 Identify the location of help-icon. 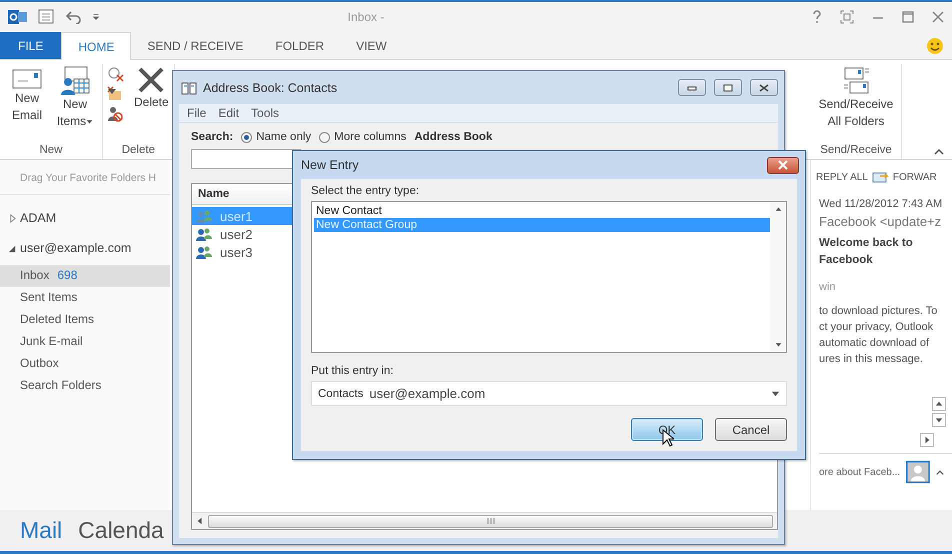
(817, 17).